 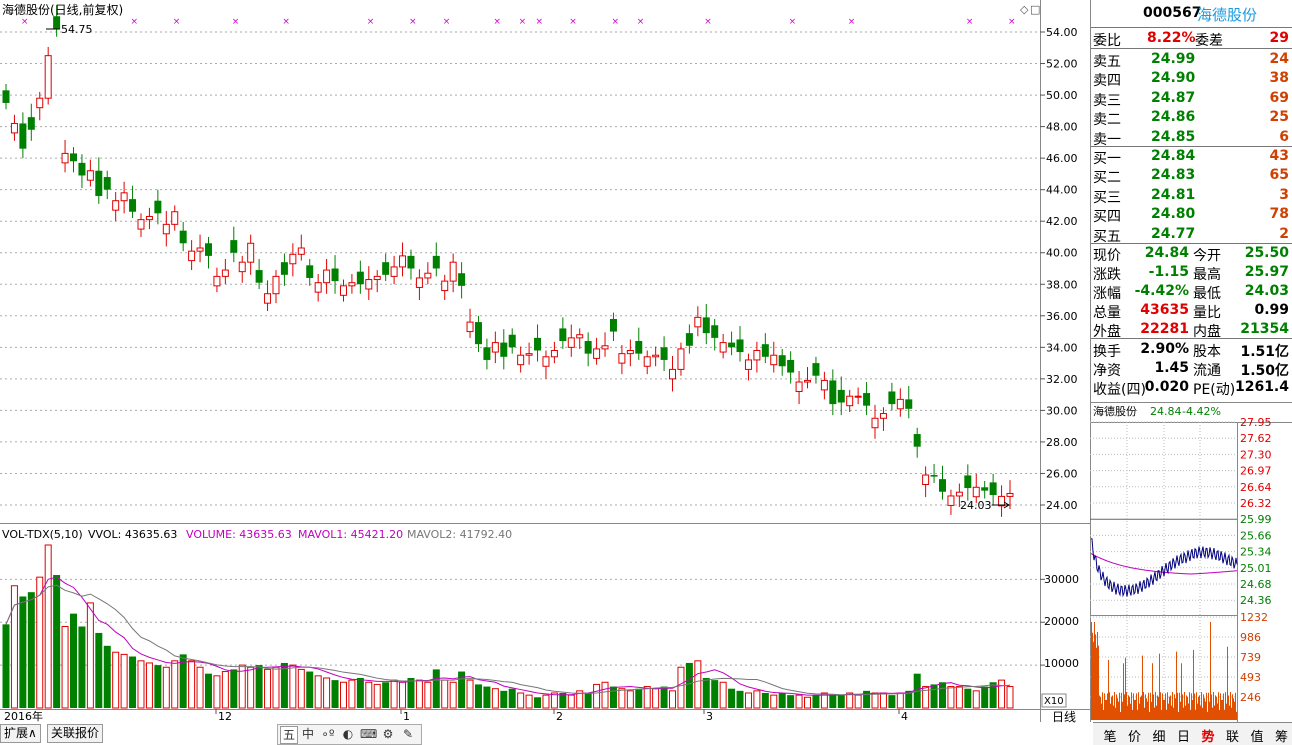 I want to click on stat-label: 最高, so click(x=1207, y=275).